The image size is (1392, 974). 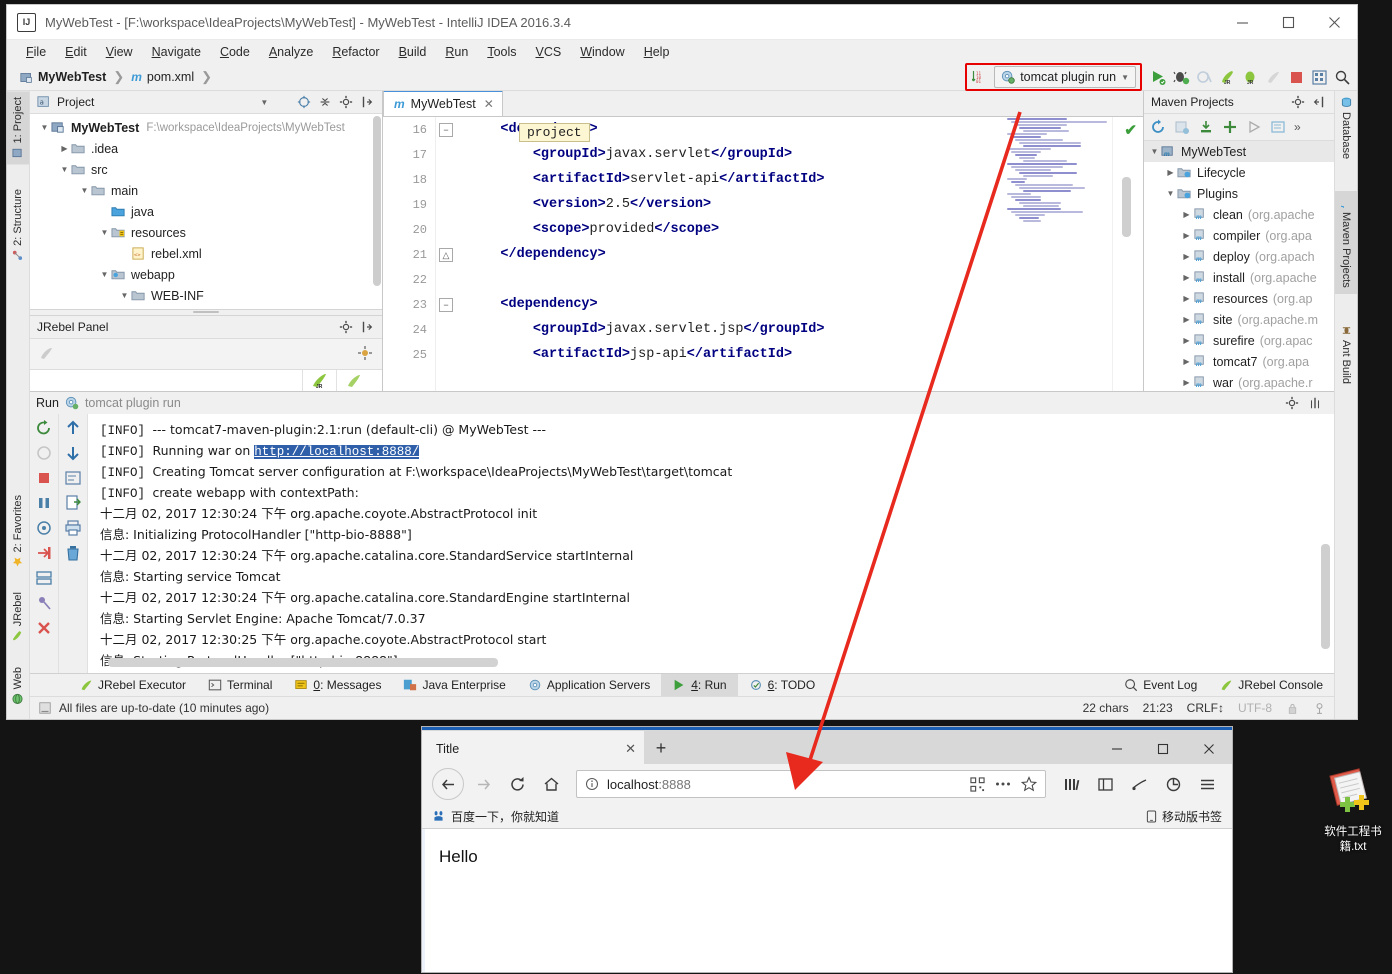 What do you see at coordinates (73, 428) in the screenshot?
I see `scroll-up-icon` at bounding box center [73, 428].